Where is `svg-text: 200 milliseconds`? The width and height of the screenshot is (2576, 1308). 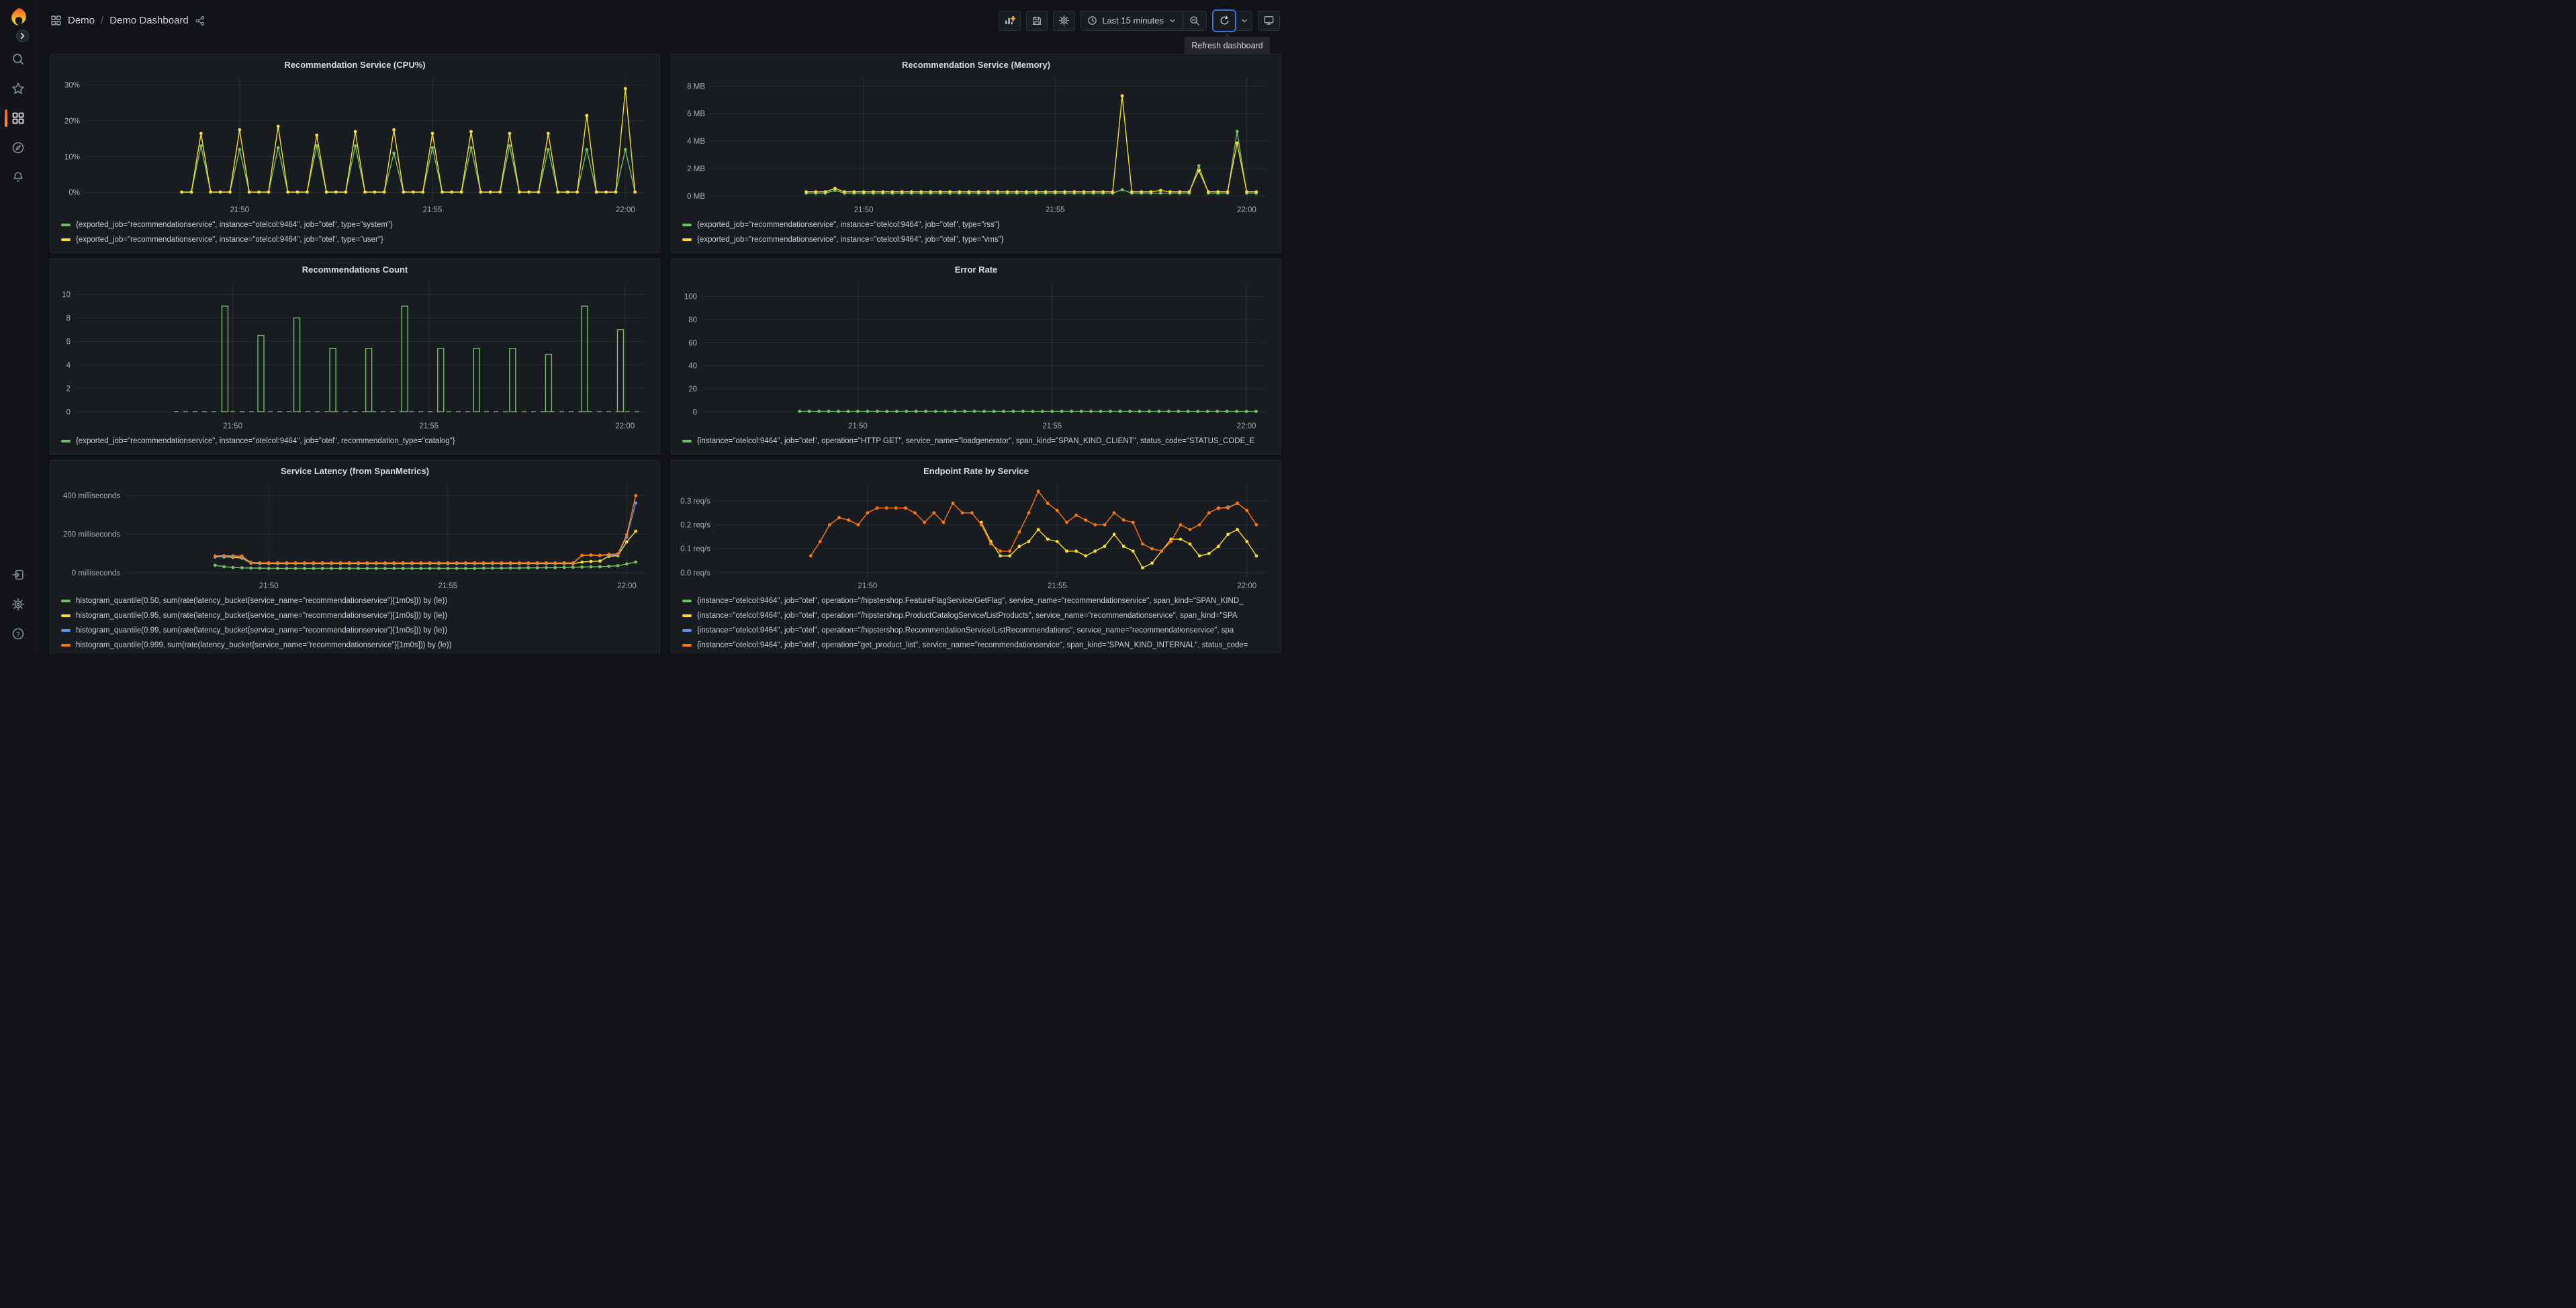 svg-text: 200 milliseconds is located at coordinates (91, 535).